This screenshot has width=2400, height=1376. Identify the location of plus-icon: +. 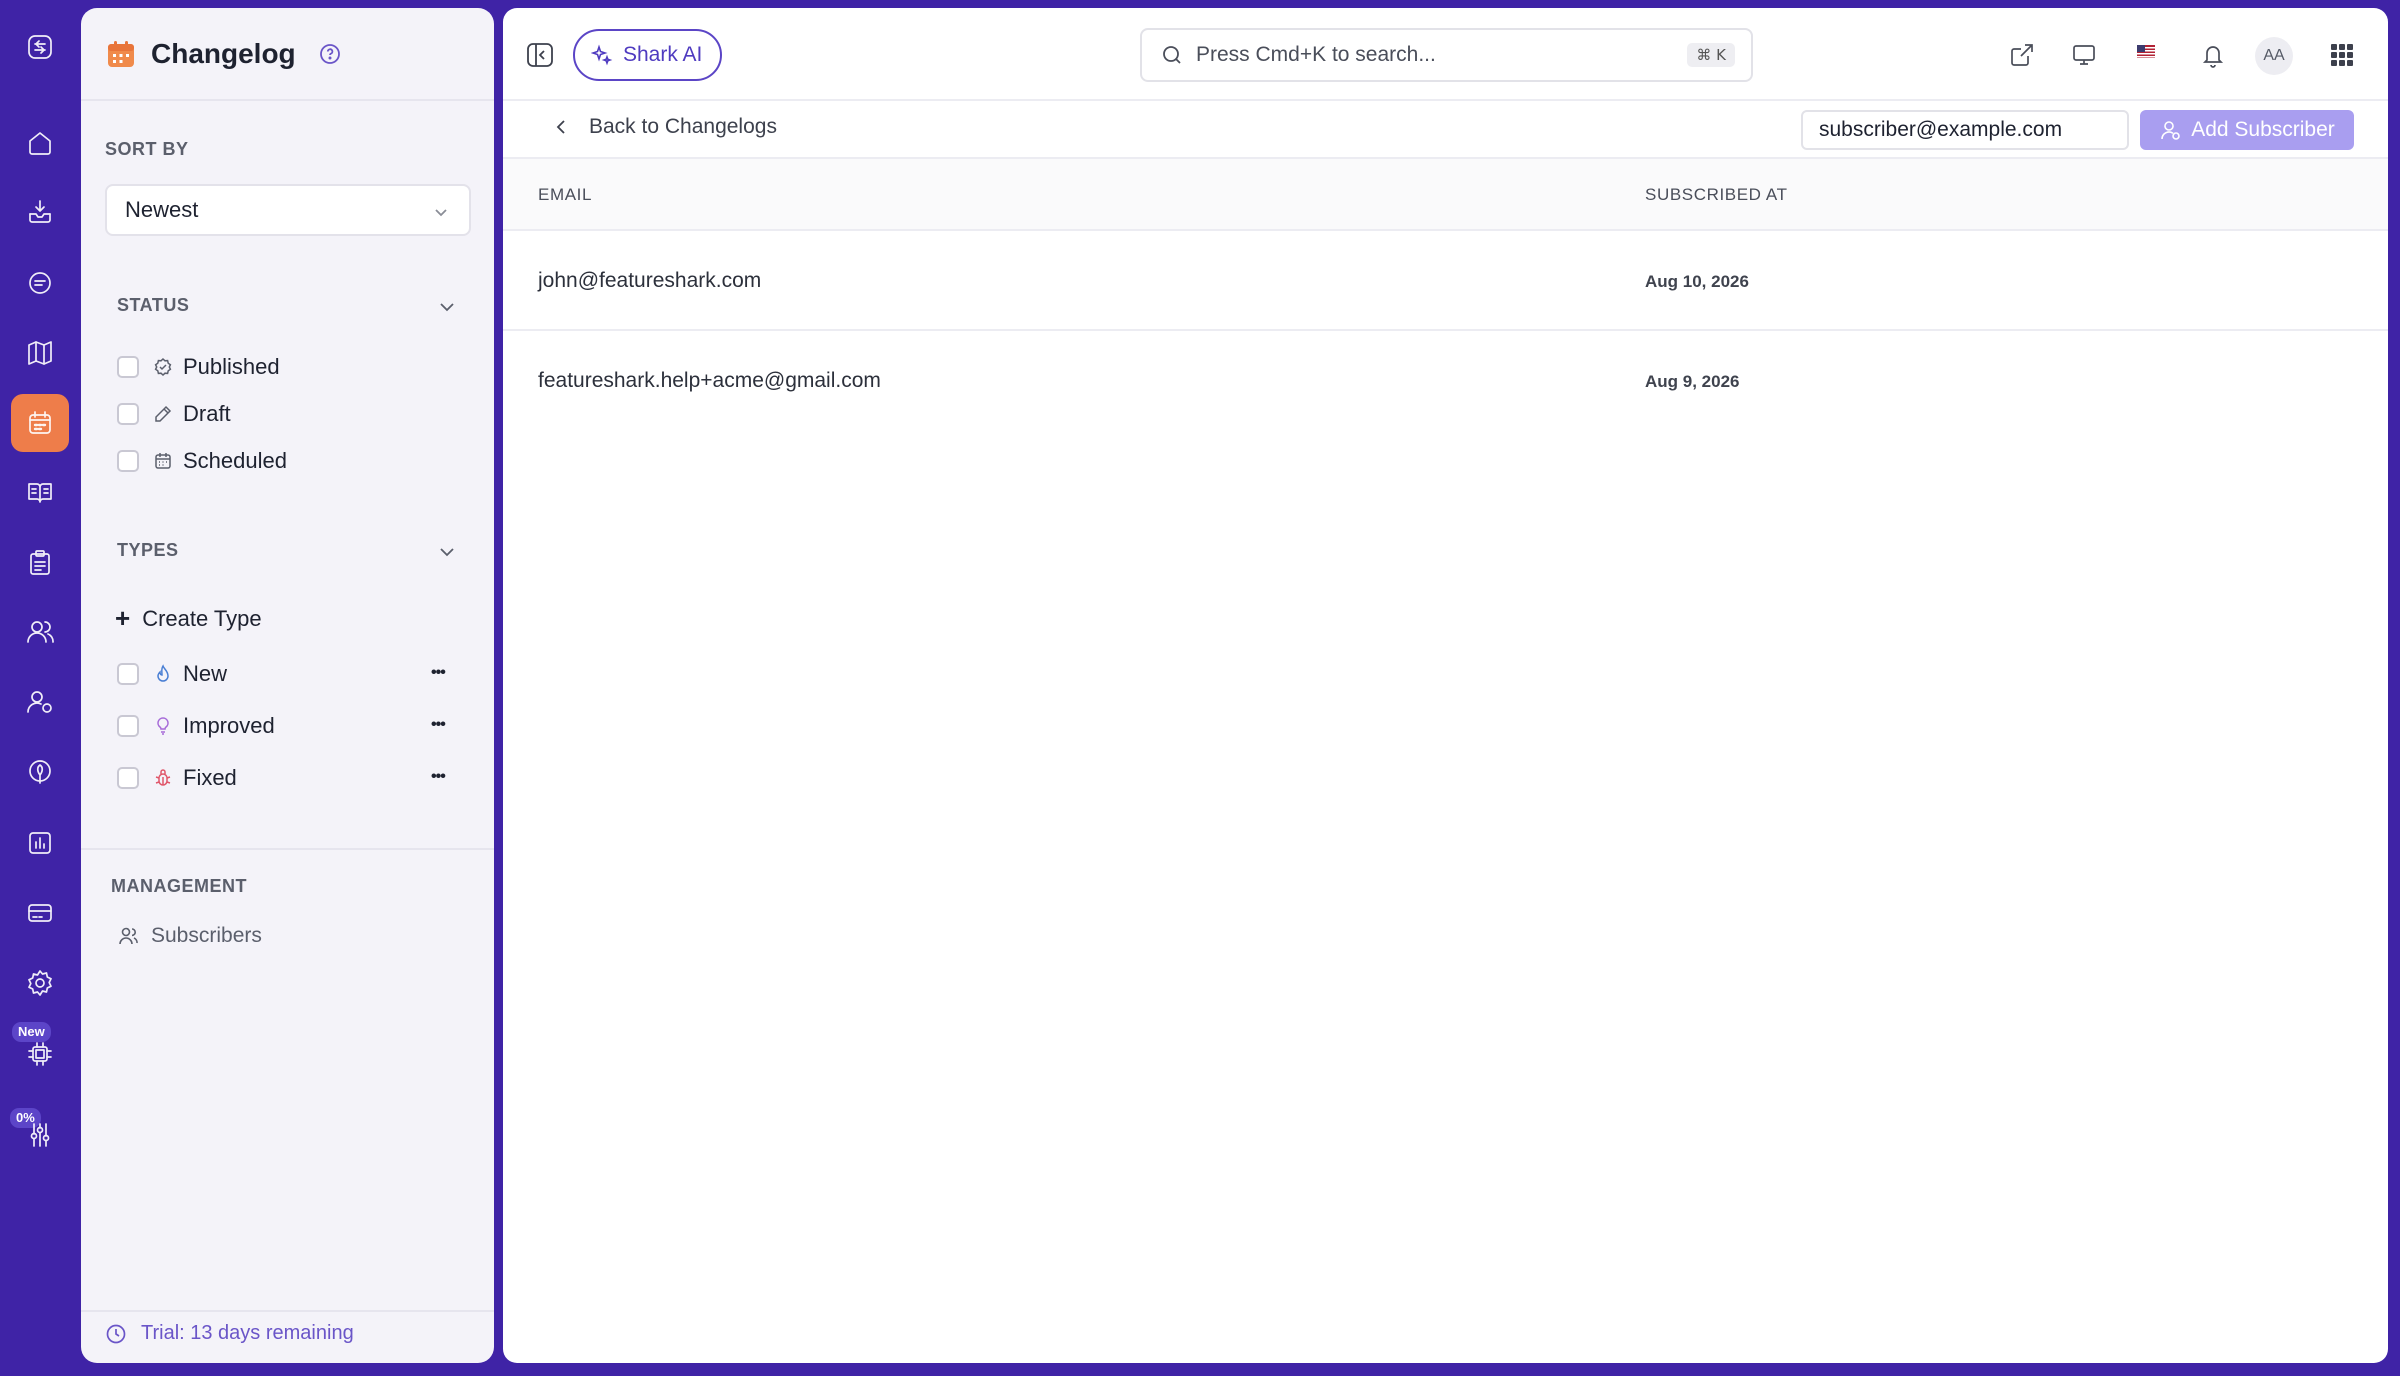
(123, 618).